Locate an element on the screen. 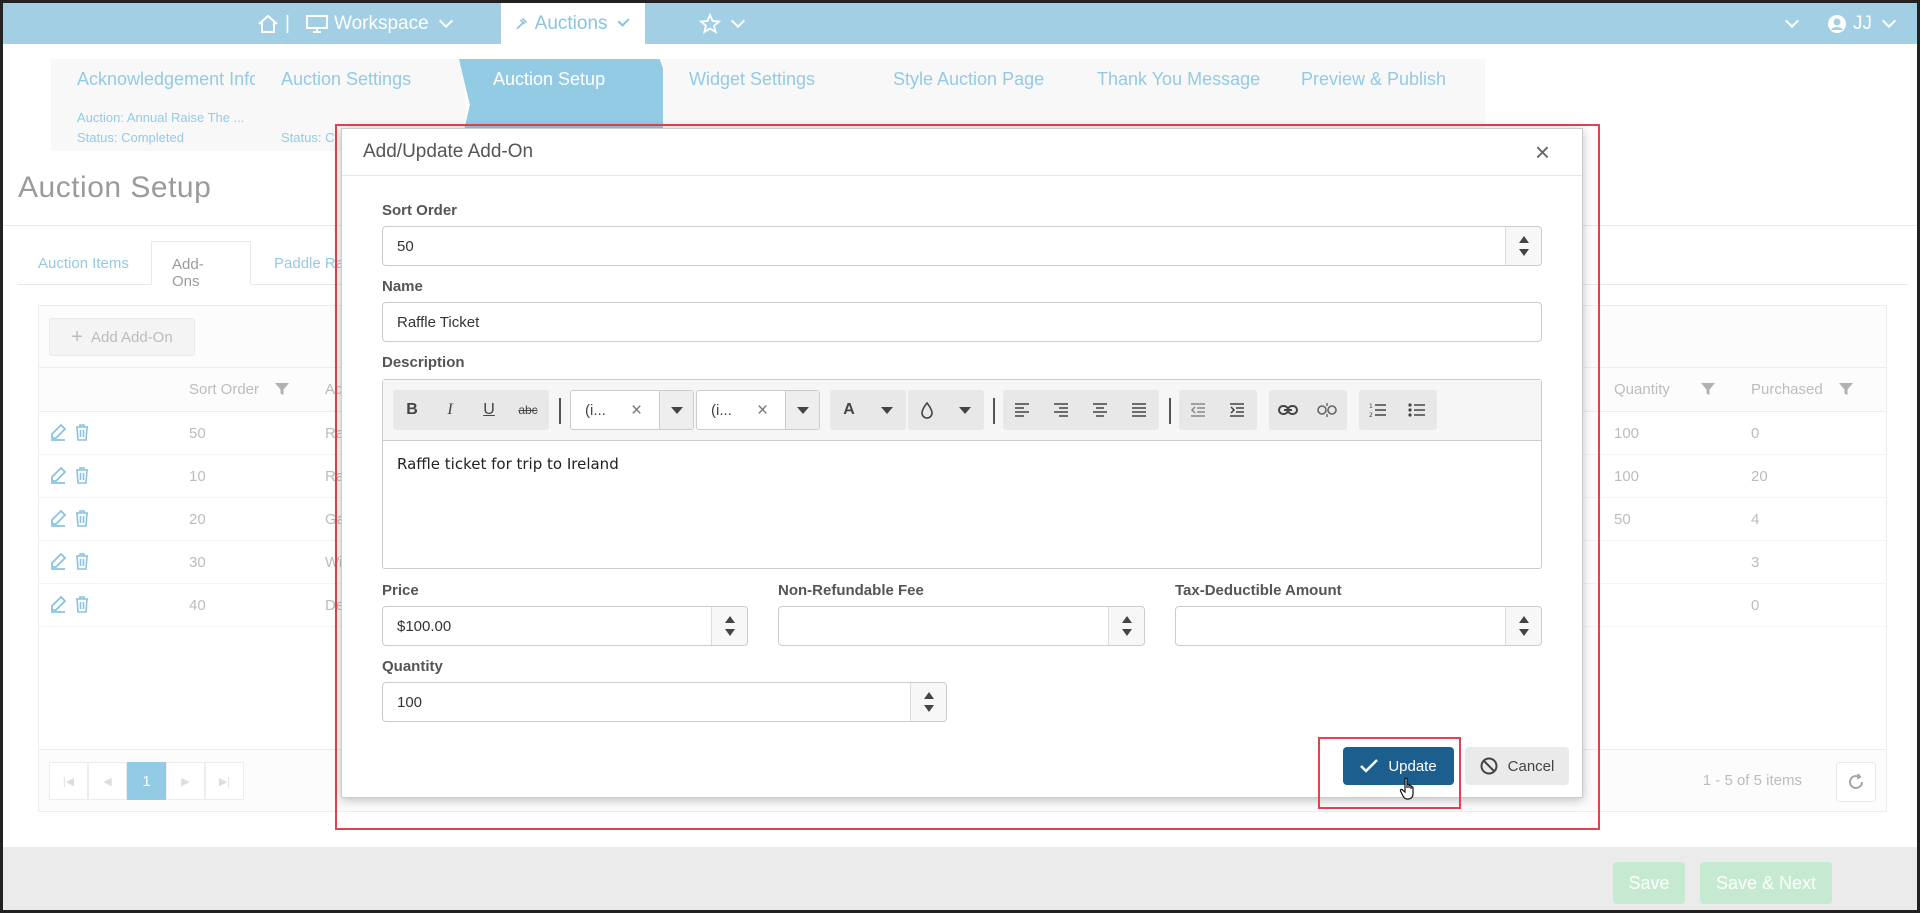 This screenshot has width=1920, height=913. background-color-picker is located at coordinates (946, 410).